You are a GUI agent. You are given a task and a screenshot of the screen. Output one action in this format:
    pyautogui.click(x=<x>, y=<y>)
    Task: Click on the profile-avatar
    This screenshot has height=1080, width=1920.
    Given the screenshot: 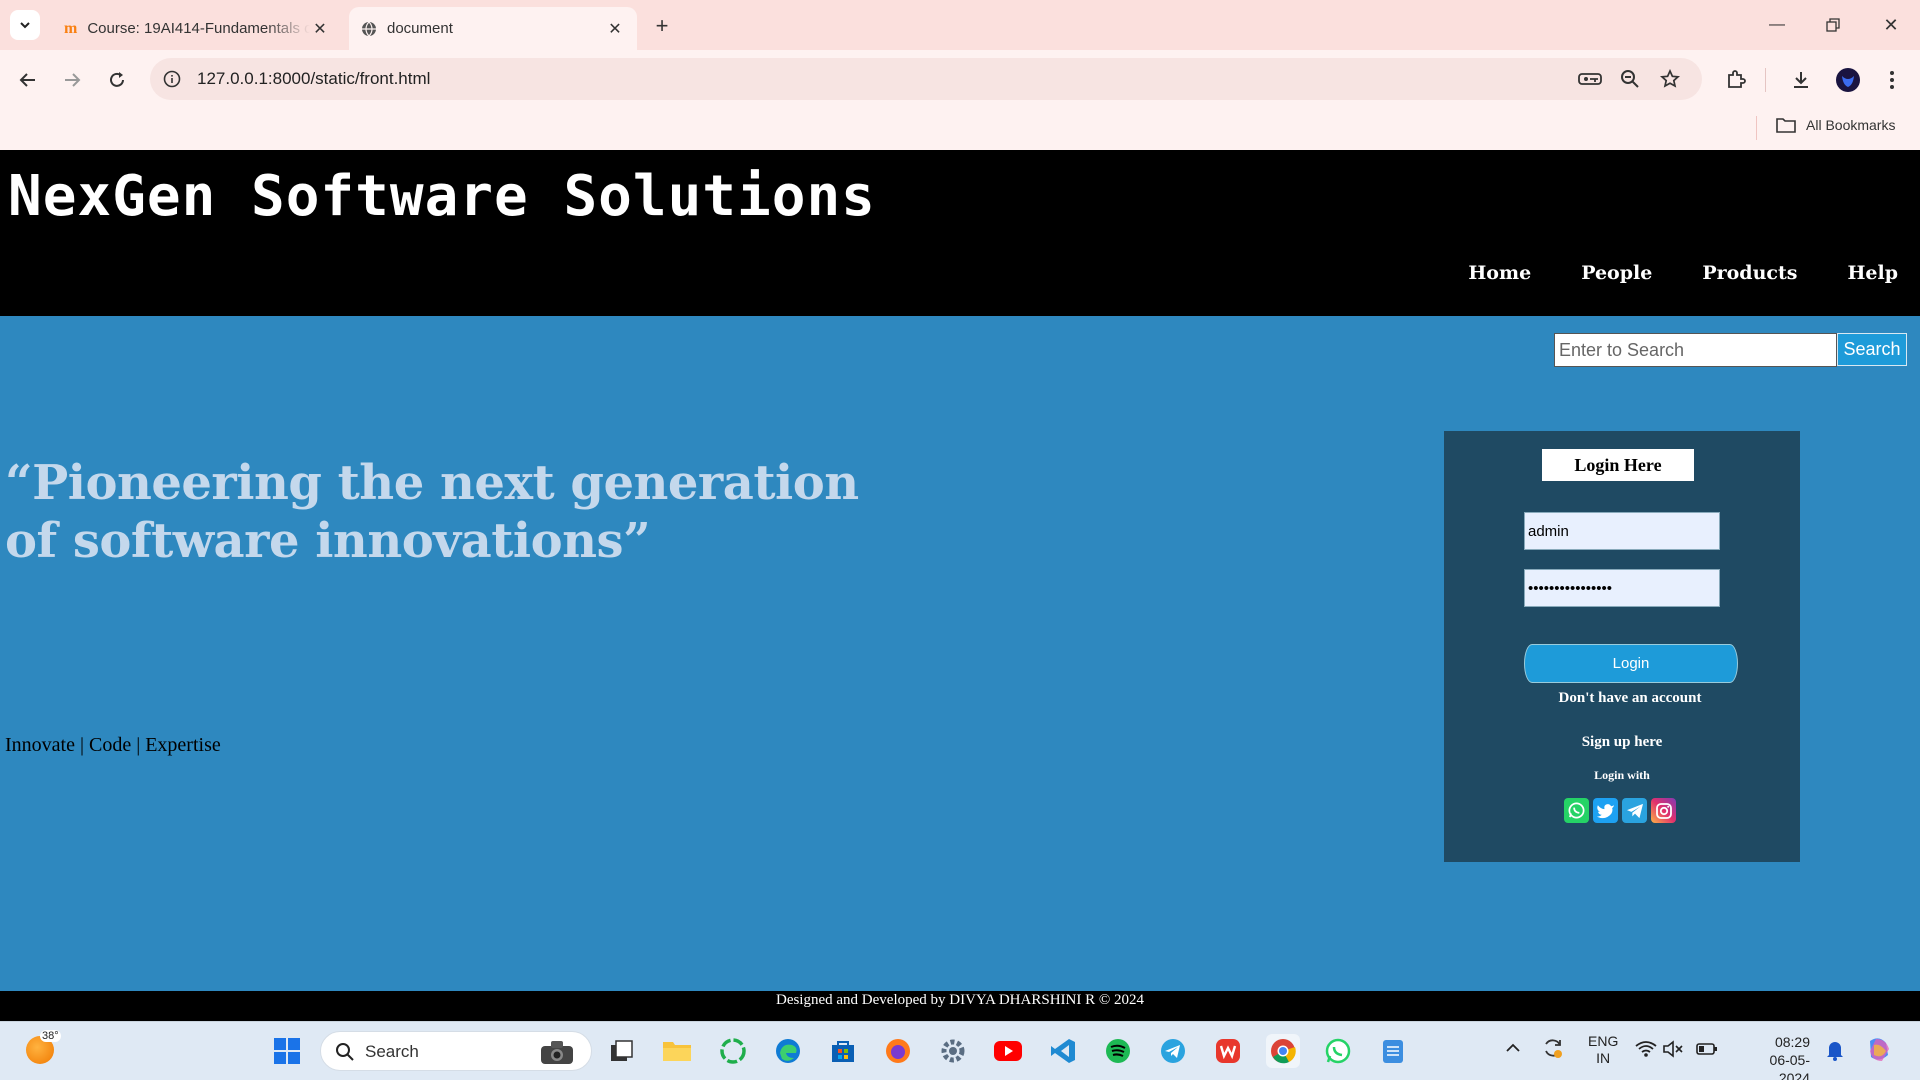 What is the action you would take?
    pyautogui.click(x=1848, y=80)
    